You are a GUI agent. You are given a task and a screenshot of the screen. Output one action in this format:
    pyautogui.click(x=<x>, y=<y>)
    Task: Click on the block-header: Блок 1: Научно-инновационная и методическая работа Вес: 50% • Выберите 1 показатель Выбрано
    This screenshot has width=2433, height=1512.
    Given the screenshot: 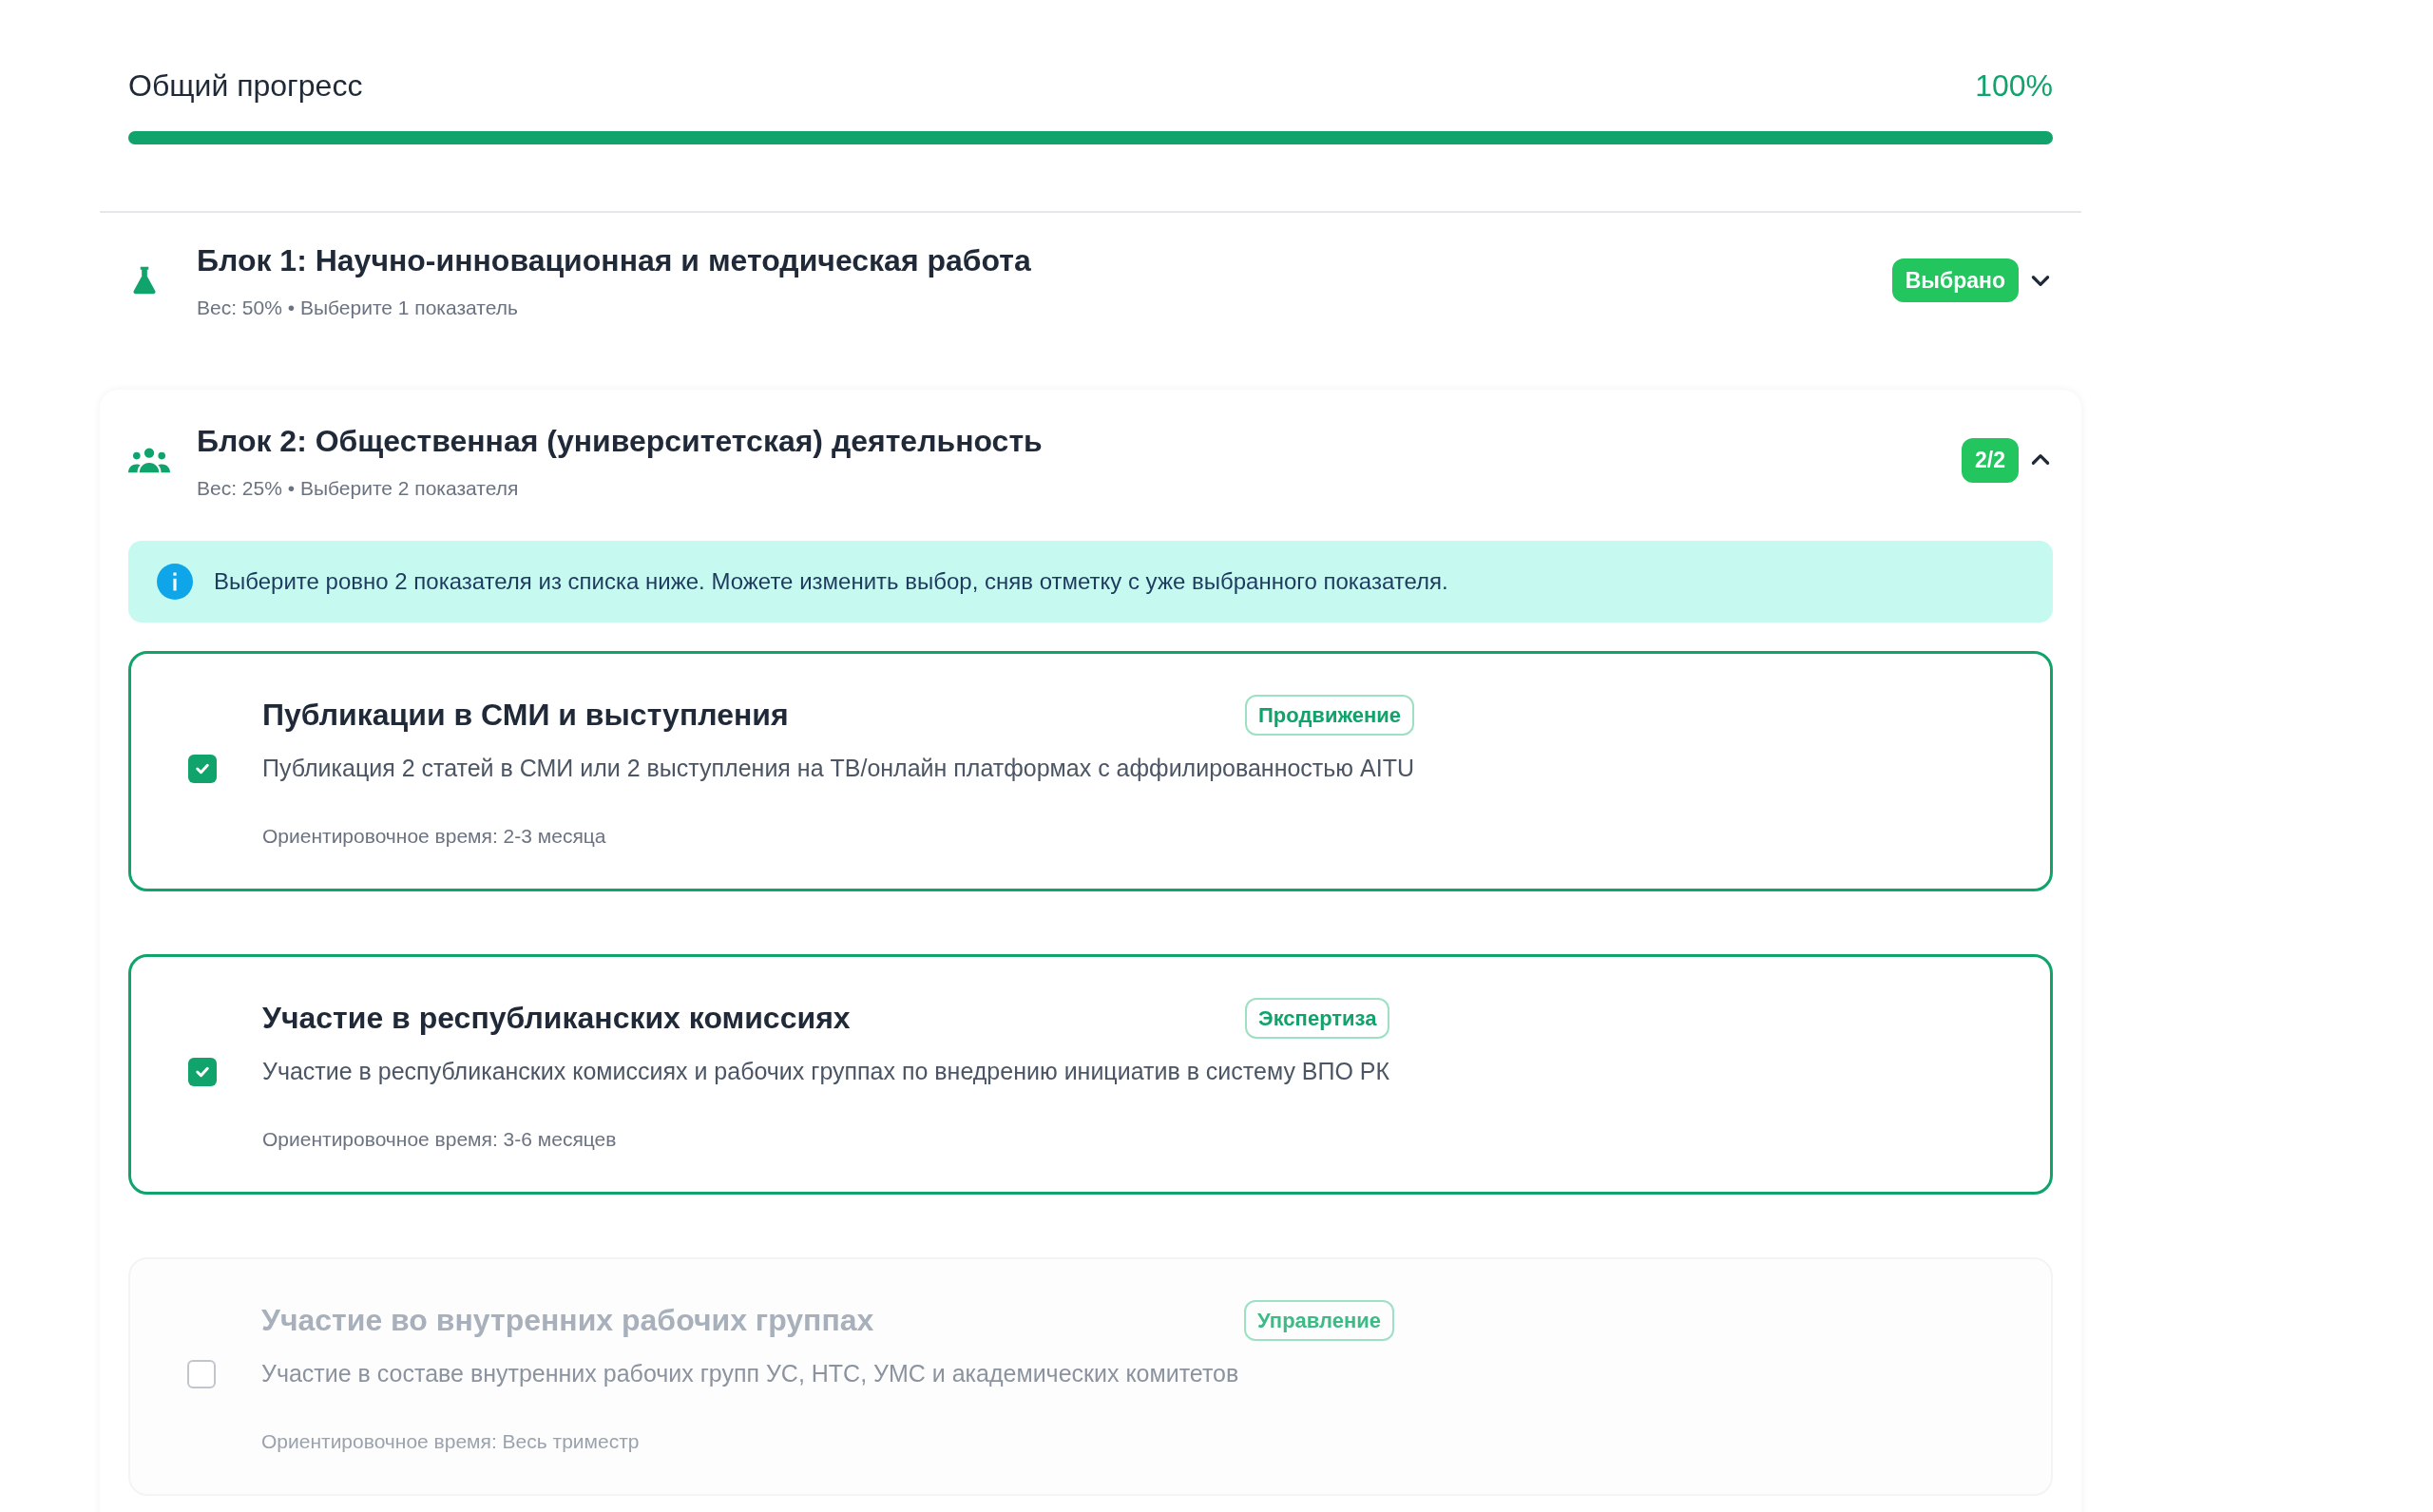 What is the action you would take?
    pyautogui.click(x=1090, y=280)
    